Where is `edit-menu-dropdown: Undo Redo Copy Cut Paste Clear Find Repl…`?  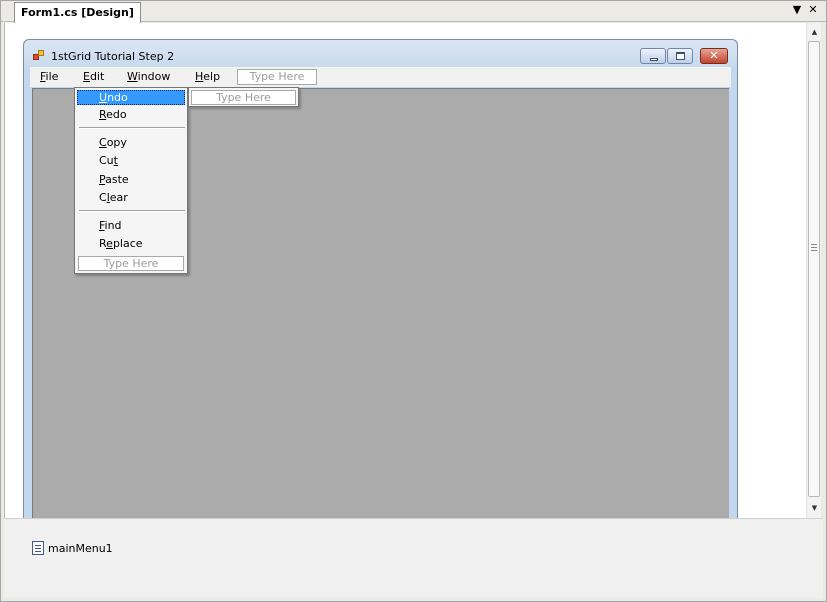 edit-menu-dropdown: Undo Redo Copy Cut Paste Clear Find Repl… is located at coordinates (131, 180).